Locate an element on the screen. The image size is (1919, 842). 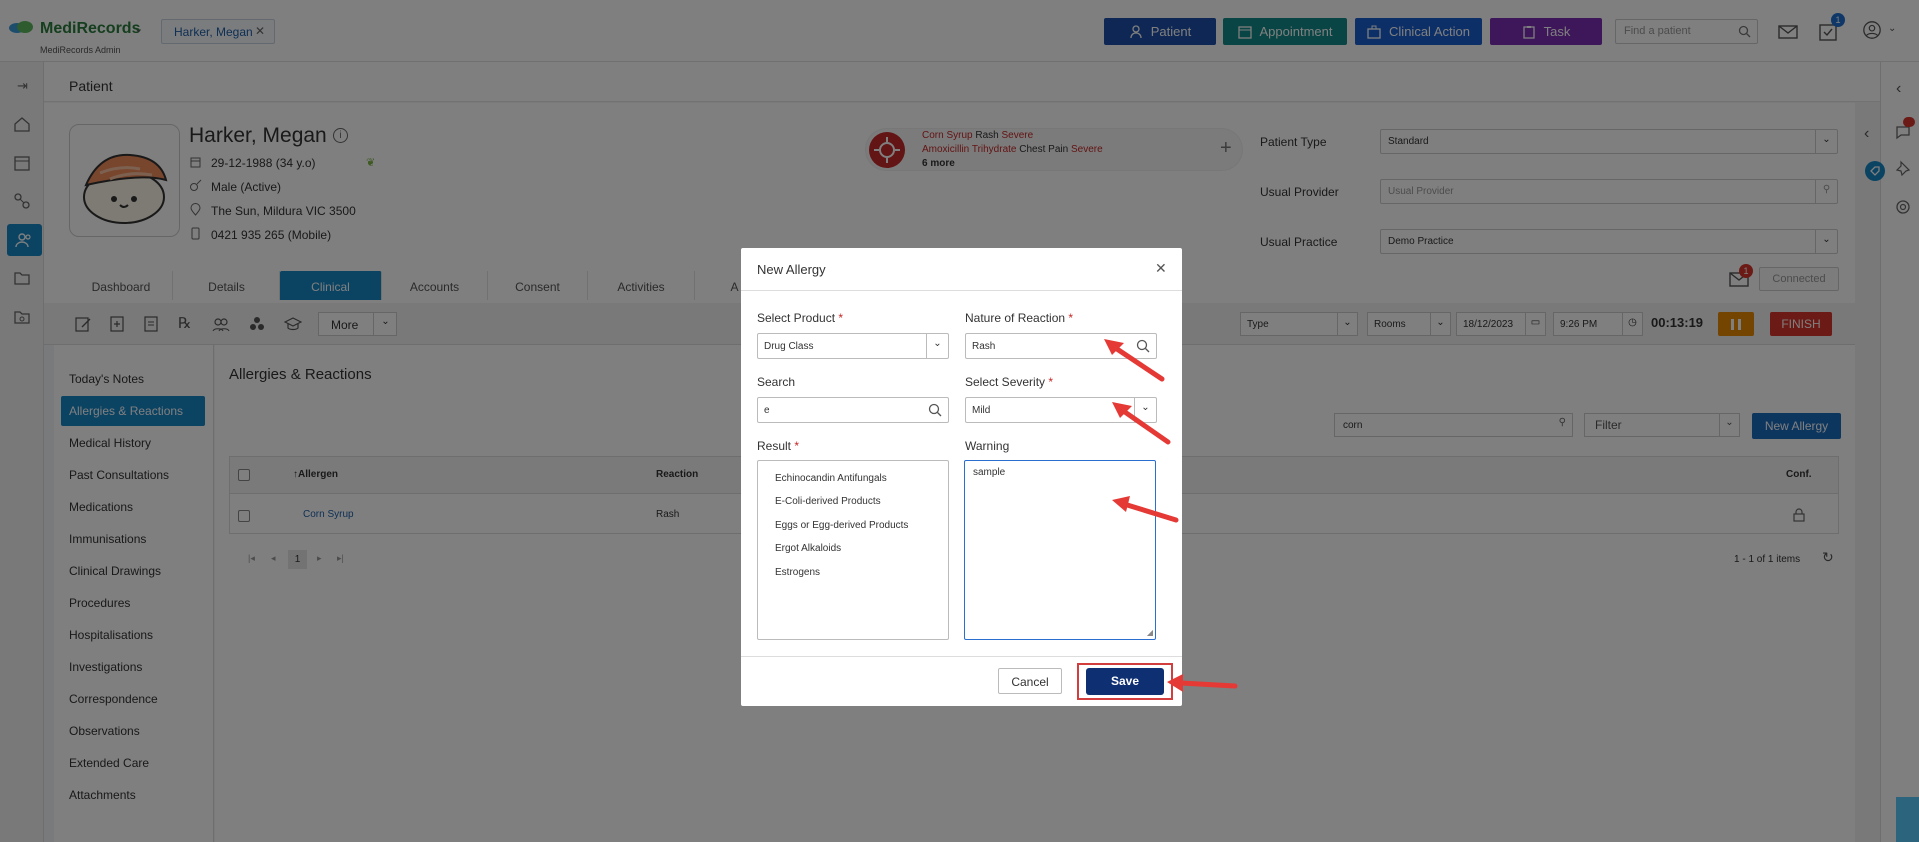
nature-of-reaction-value: Rash is located at coordinates (984, 346).